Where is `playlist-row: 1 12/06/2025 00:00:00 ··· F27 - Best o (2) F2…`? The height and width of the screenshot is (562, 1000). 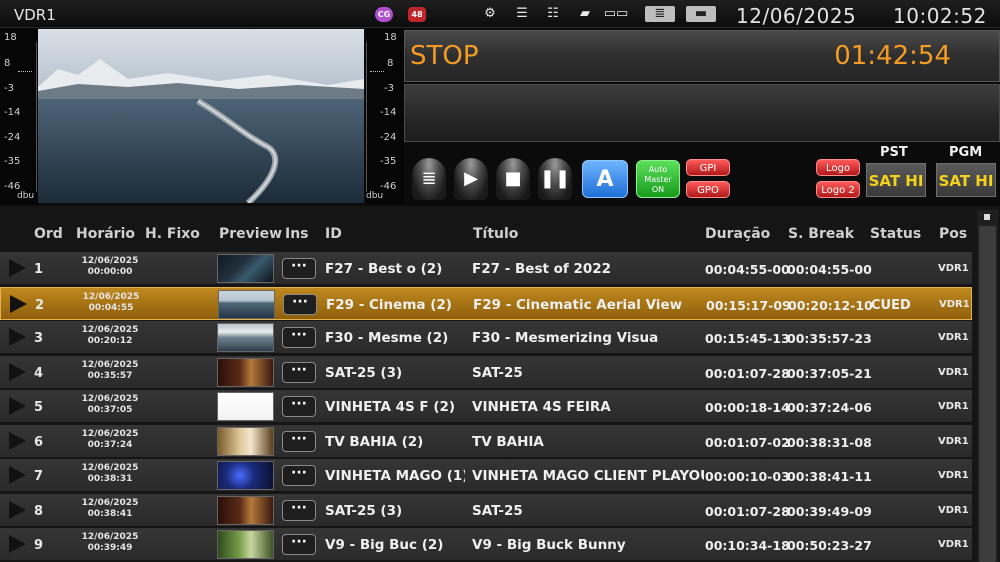 playlist-row: 1 12/06/2025 00:00:00 ··· F27 - Best o (2) F2… is located at coordinates (486, 268).